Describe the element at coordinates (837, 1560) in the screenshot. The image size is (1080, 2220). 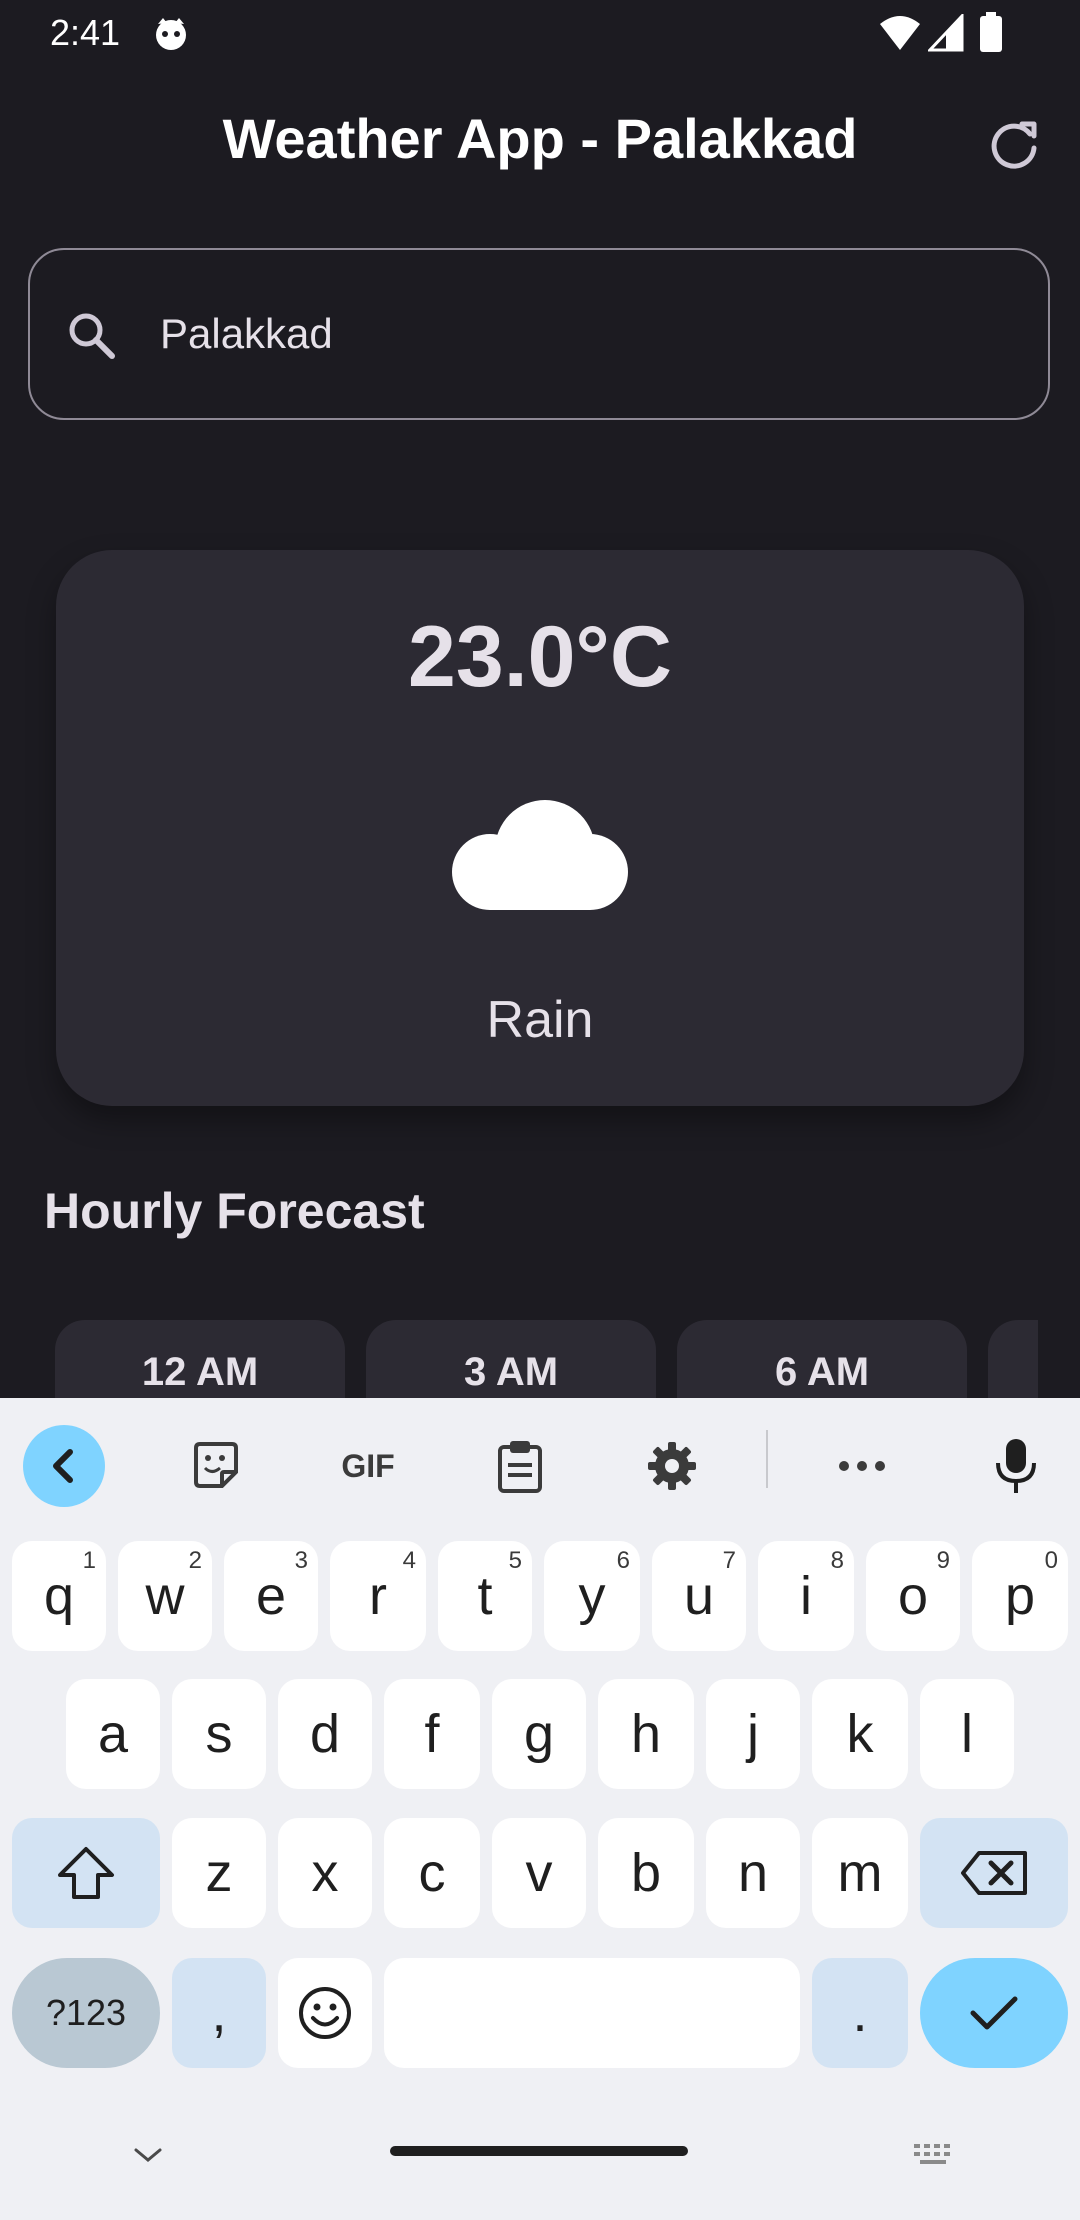
I see `key-hint: 8` at that location.